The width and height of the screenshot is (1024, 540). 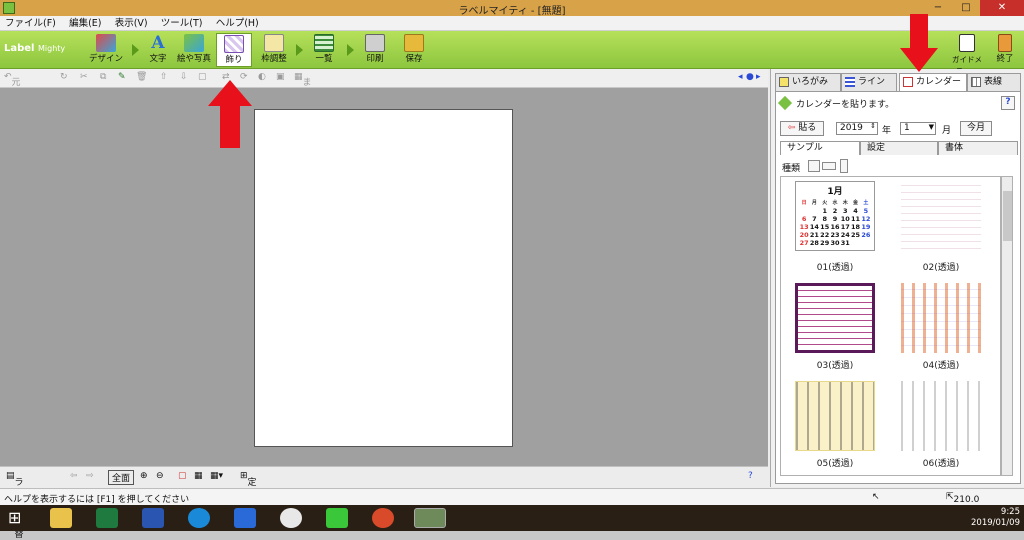 What do you see at coordinates (844, 166) in the screenshot?
I see `type-tall-button` at bounding box center [844, 166].